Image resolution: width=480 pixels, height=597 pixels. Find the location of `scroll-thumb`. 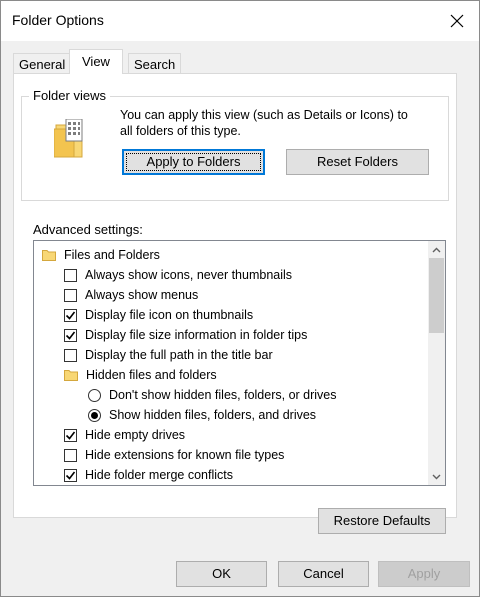

scroll-thumb is located at coordinates (436, 295).